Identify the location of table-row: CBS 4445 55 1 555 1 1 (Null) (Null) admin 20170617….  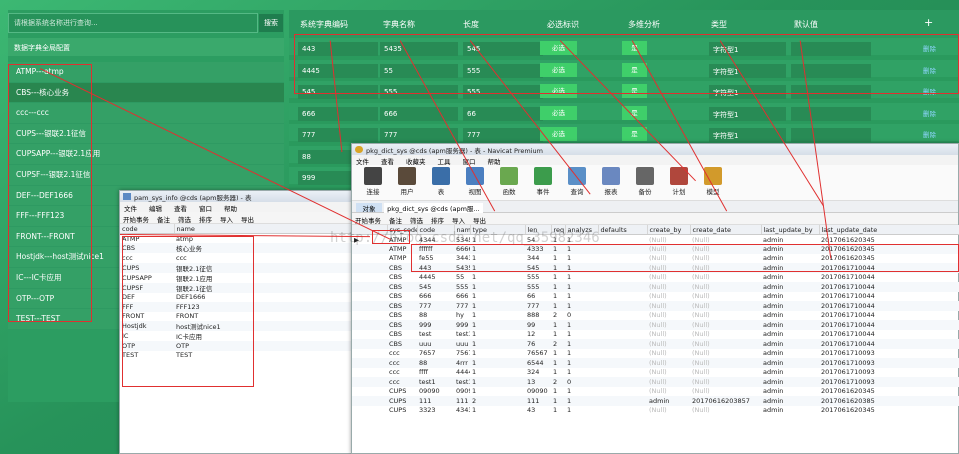
(655, 278).